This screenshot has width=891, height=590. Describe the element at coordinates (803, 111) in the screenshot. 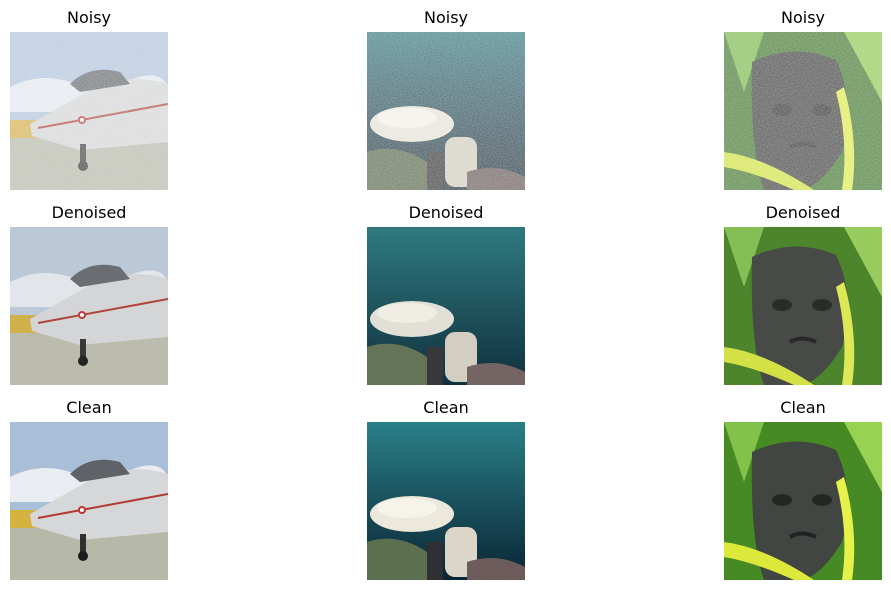

I see `stone-head-statue-noisy-image` at that location.